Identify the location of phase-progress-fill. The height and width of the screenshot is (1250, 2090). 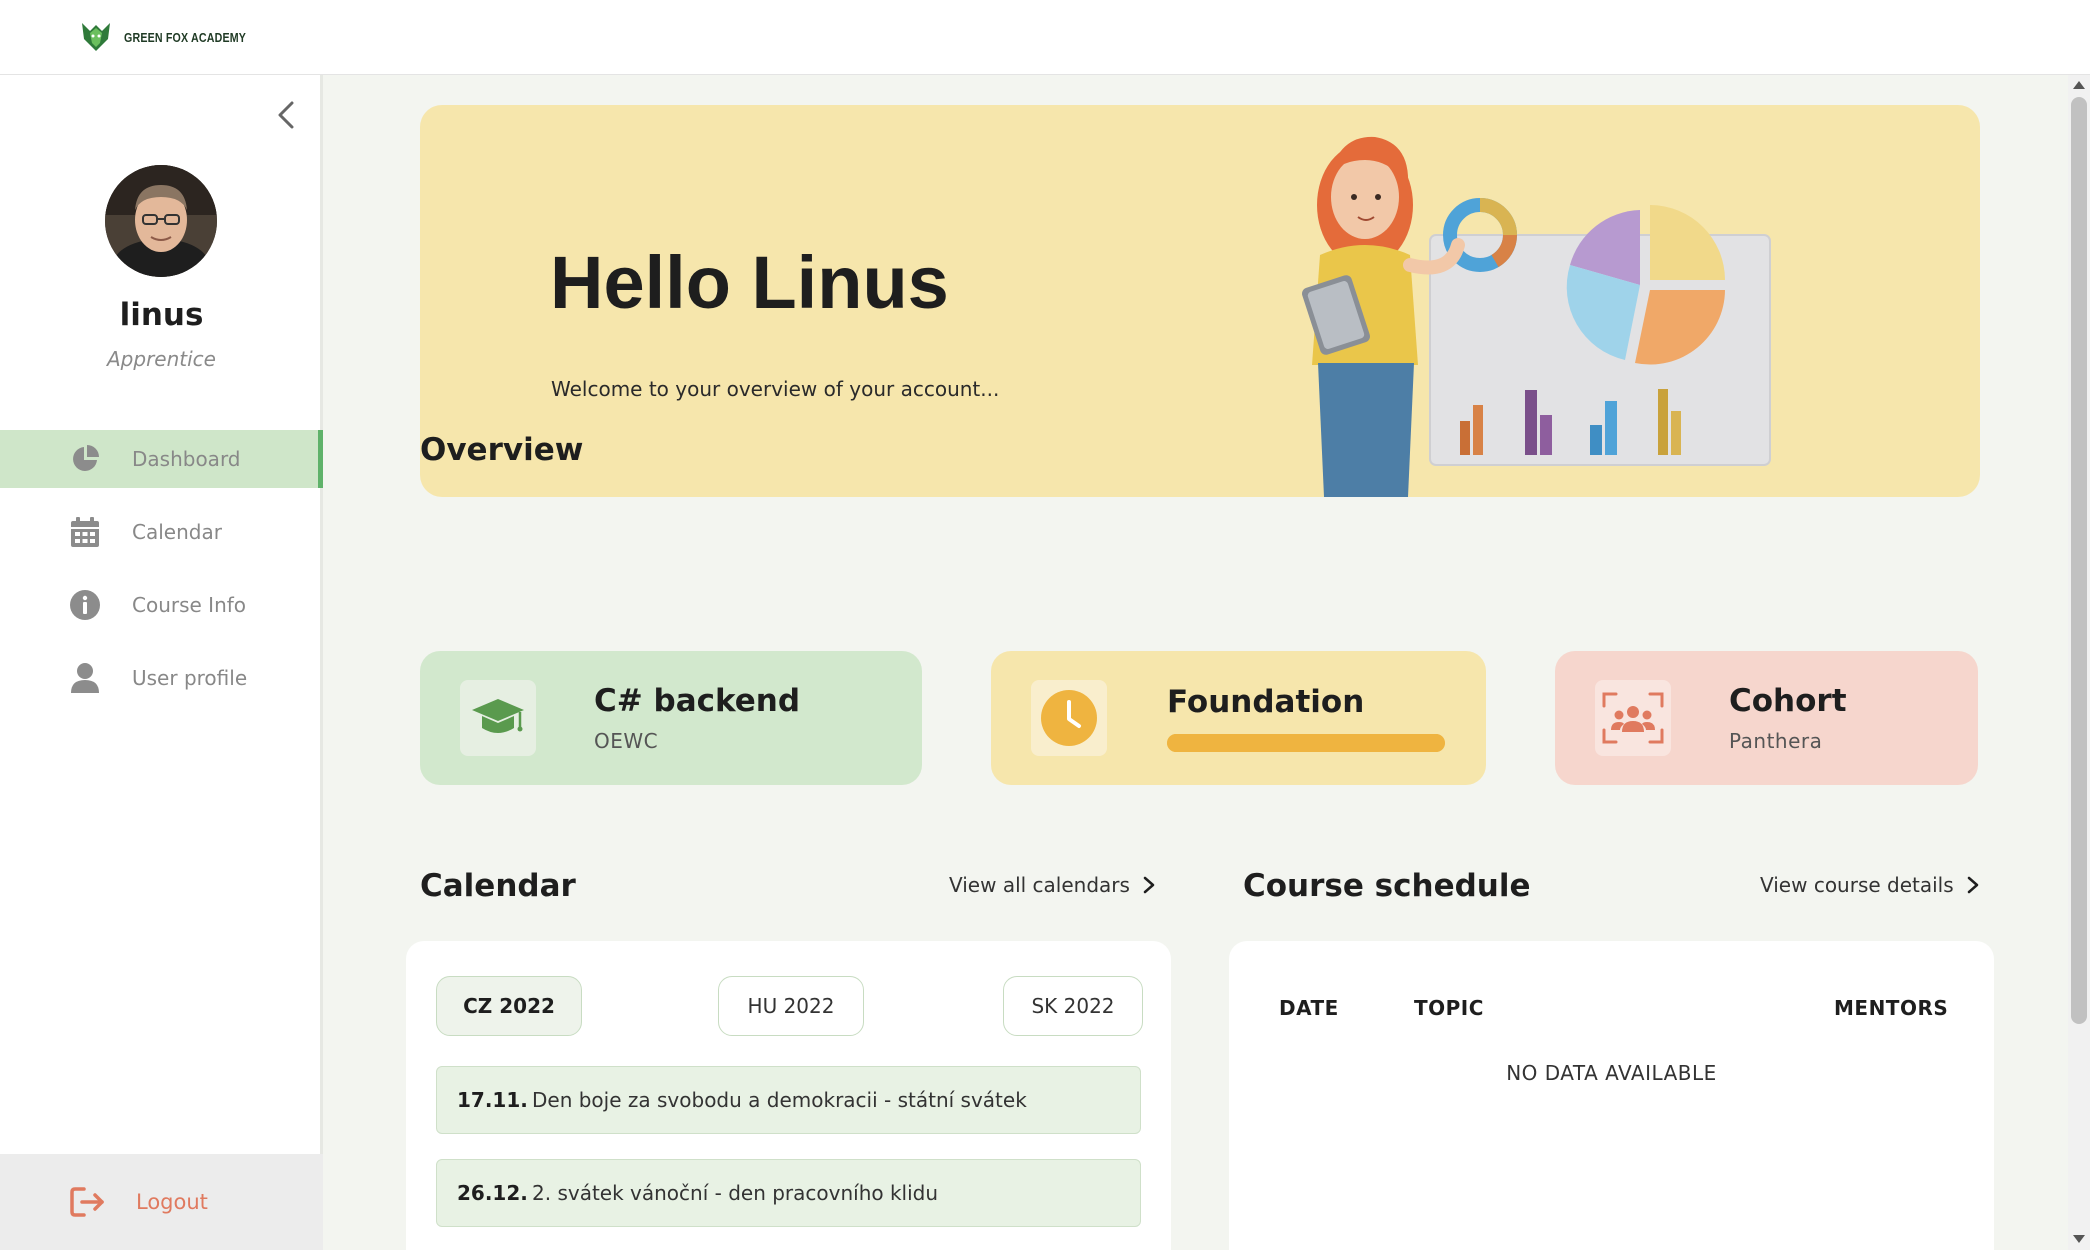
(1306, 743).